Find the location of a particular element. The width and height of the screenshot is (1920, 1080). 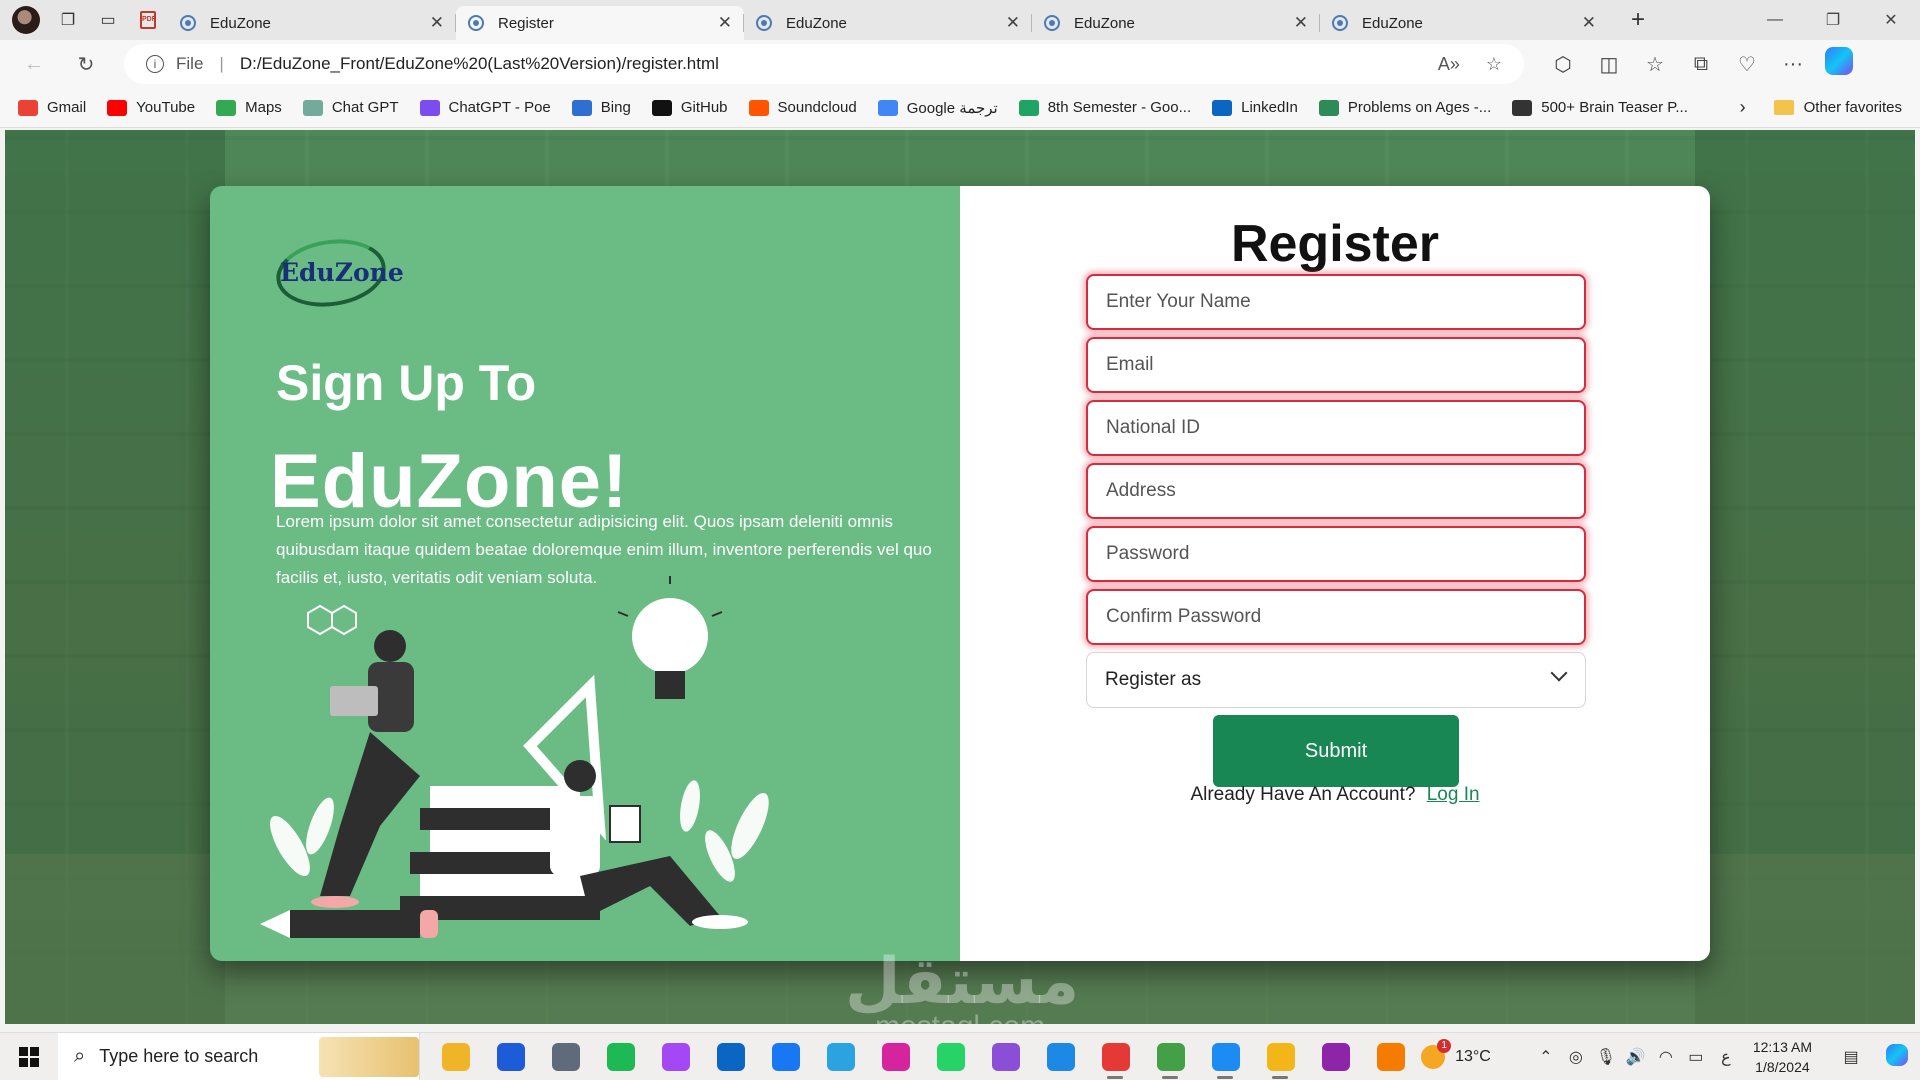

bookmark-item: GitHub is located at coordinates (689, 107).